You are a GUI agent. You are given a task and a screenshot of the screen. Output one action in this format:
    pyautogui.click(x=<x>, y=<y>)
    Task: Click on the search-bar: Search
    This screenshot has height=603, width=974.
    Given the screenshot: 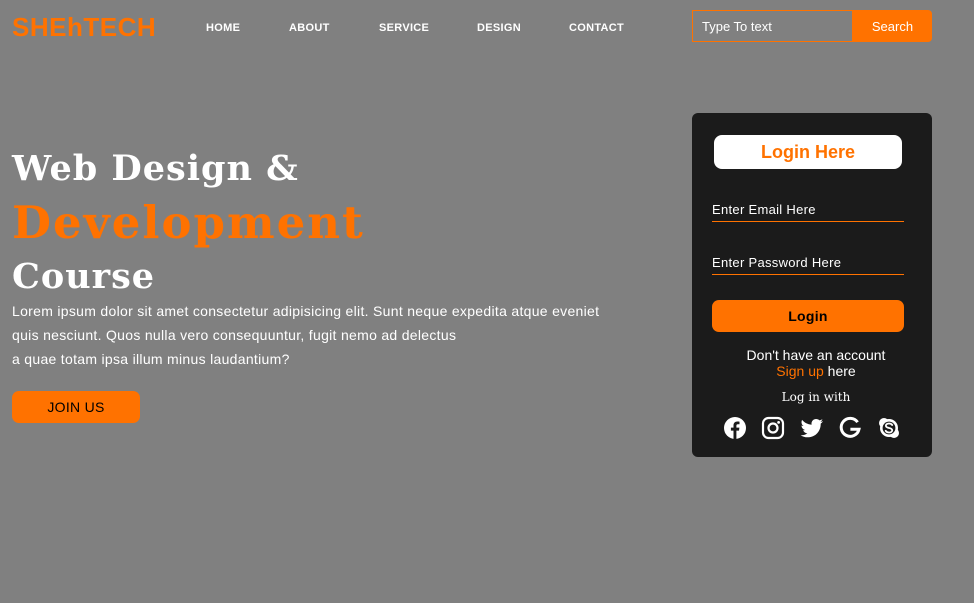 What is the action you would take?
    pyautogui.click(x=812, y=26)
    